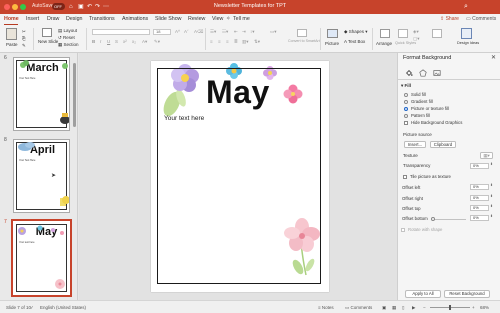 The width and height of the screenshot is (500, 313). Describe the element at coordinates (74, 95) in the screenshot. I see `thumbnail-scrollbar` at that location.